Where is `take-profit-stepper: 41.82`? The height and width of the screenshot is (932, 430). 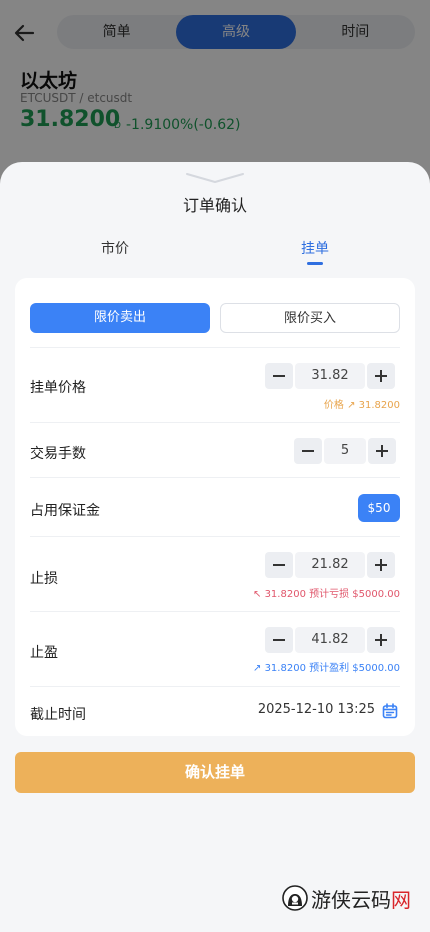
take-profit-stepper: 41.82 is located at coordinates (330, 640).